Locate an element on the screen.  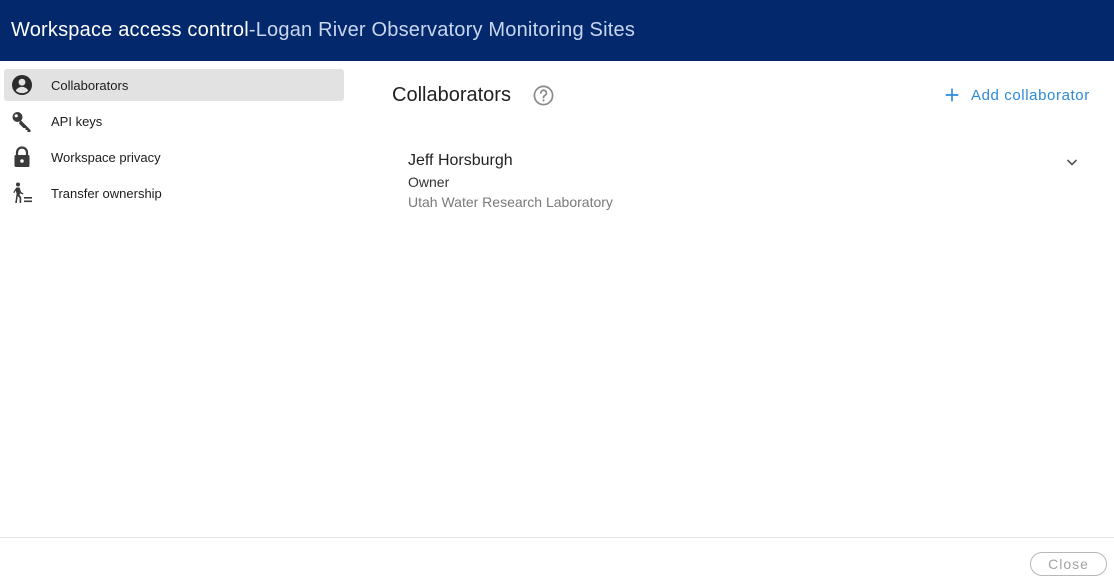
sidebar-item-workspace-privacy: Workspace privacy is located at coordinates (174, 157).